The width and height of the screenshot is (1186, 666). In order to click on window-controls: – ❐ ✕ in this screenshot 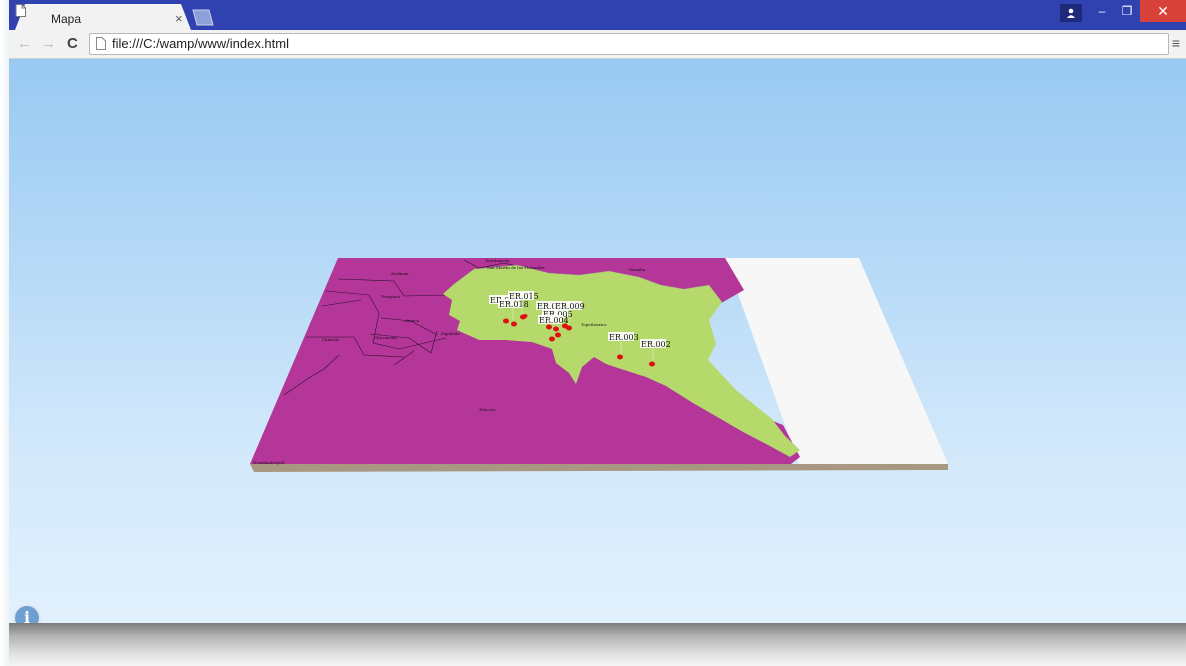, I will do `click(1123, 11)`.